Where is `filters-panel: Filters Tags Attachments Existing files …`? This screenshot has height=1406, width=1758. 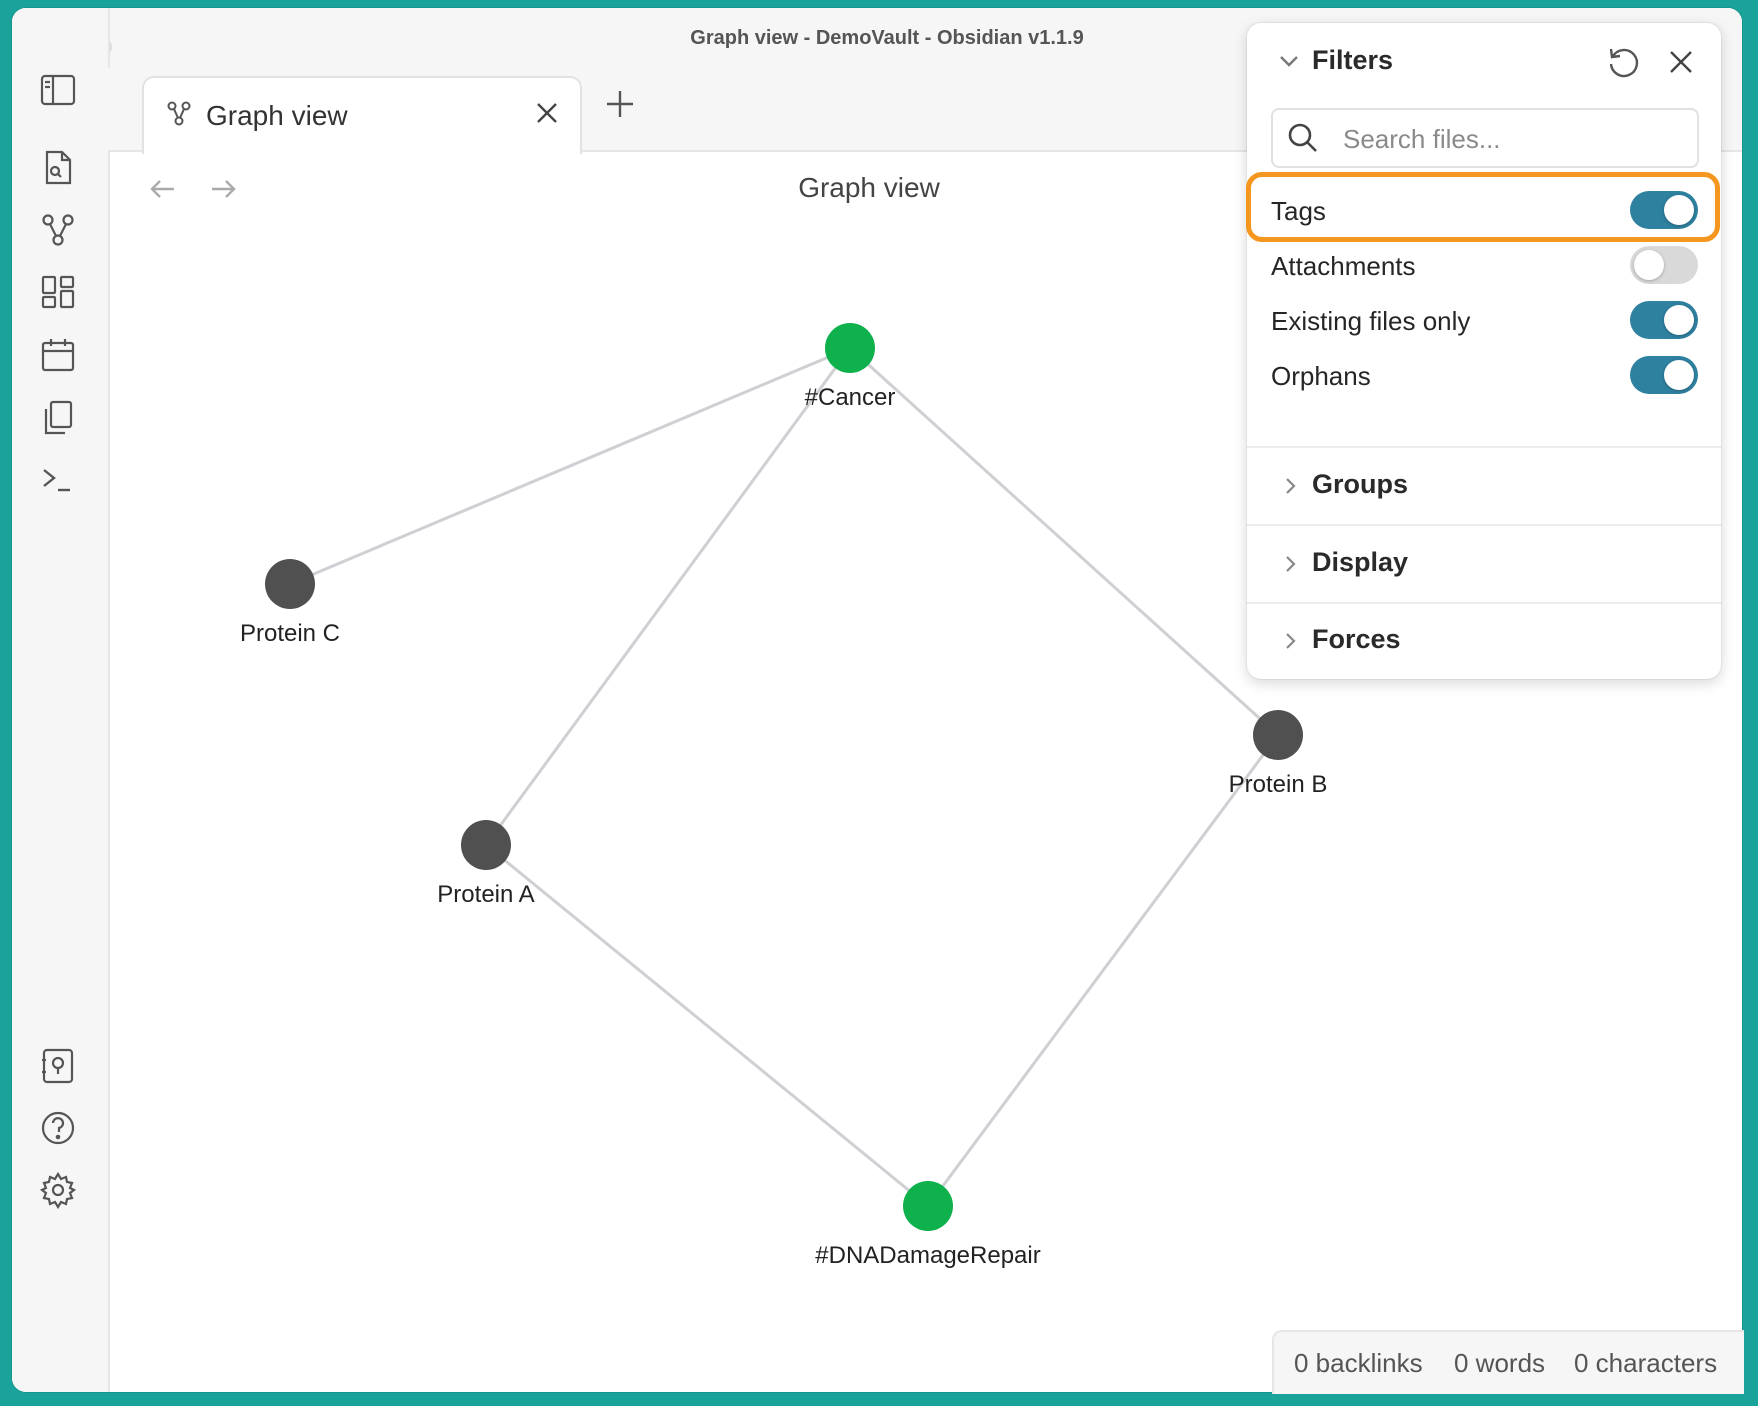 filters-panel: Filters Tags Attachments Existing files … is located at coordinates (1484, 351).